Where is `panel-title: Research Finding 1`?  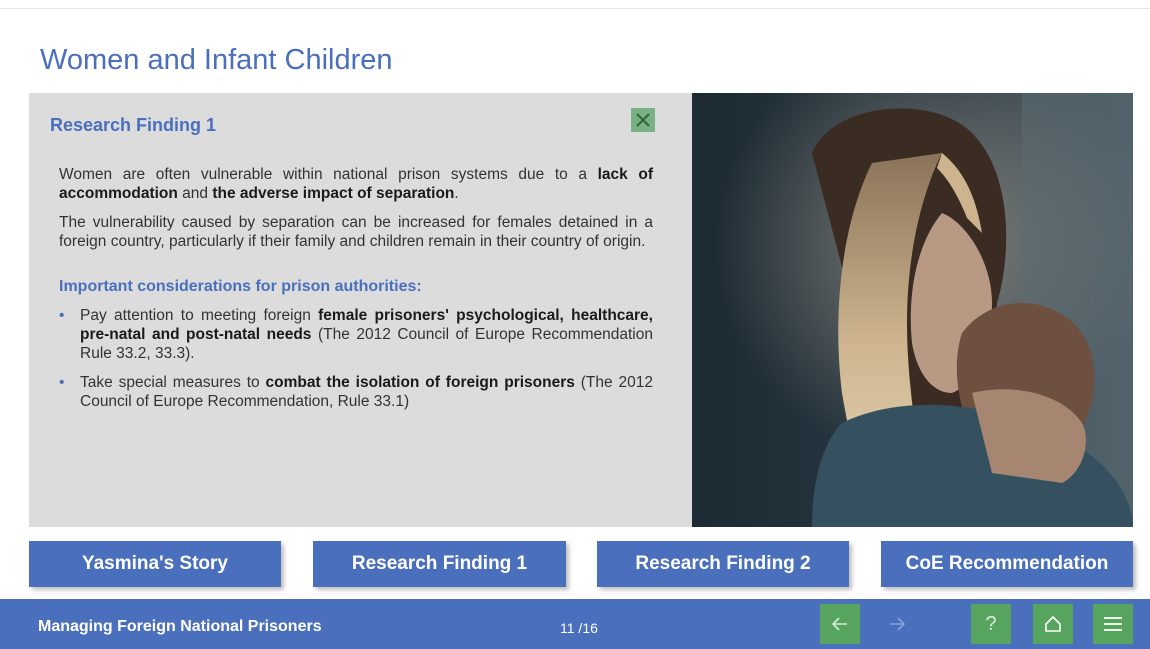
panel-title: Research Finding 1 is located at coordinates (133, 125).